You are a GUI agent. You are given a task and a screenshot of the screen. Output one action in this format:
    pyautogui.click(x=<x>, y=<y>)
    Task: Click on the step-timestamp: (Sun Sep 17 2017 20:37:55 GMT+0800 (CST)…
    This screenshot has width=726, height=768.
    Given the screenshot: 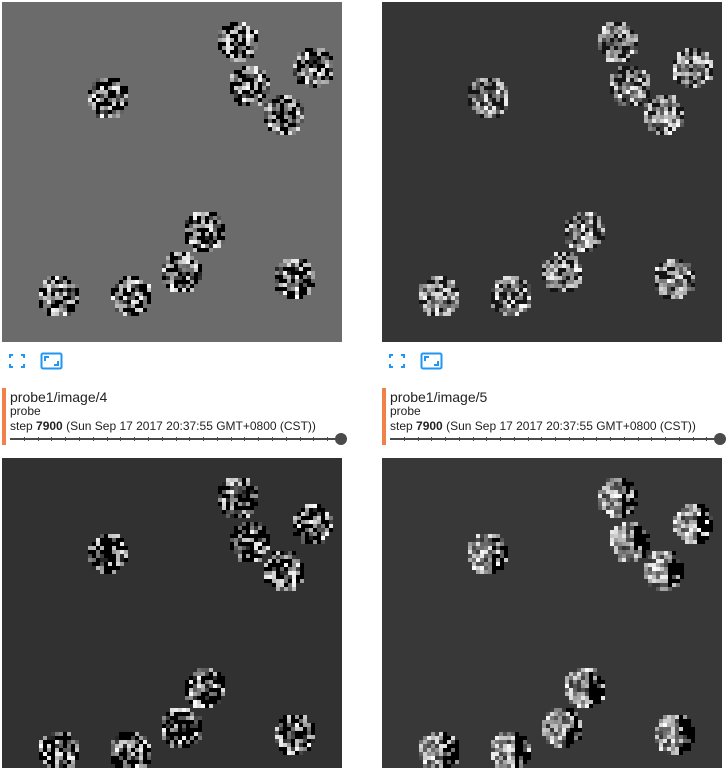 What is the action you would take?
    pyautogui.click(x=191, y=426)
    